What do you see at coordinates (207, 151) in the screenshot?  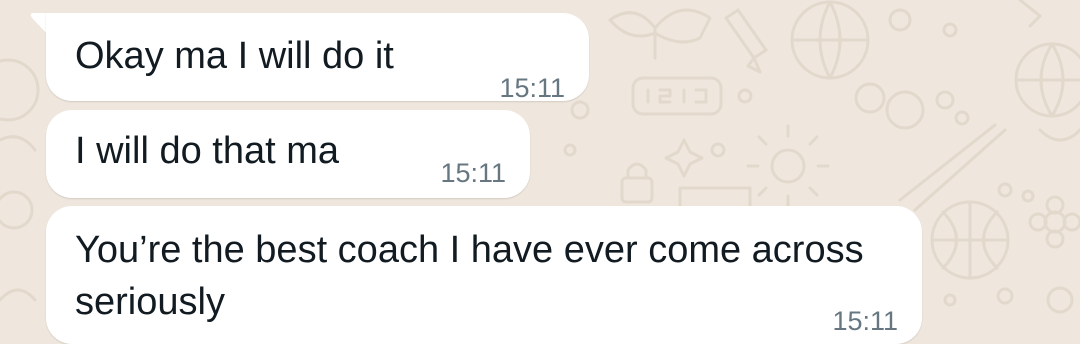 I see `message-text: I will do that ma` at bounding box center [207, 151].